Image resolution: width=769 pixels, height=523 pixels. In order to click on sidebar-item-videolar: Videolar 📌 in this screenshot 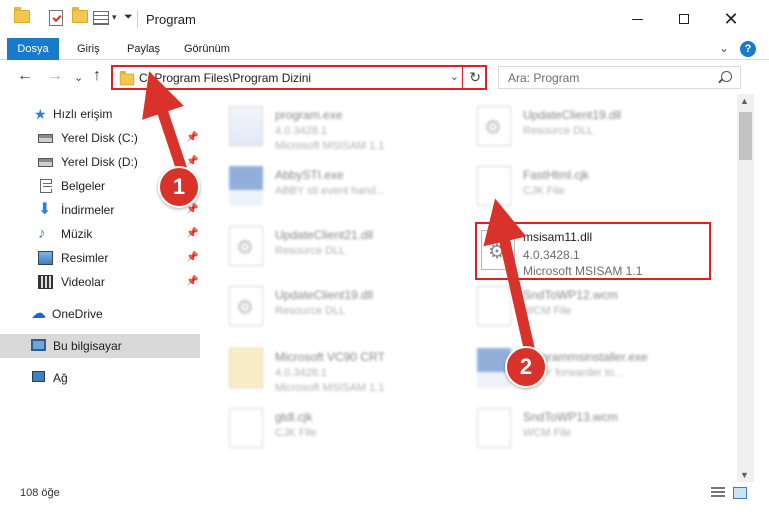, I will do `click(100, 282)`.